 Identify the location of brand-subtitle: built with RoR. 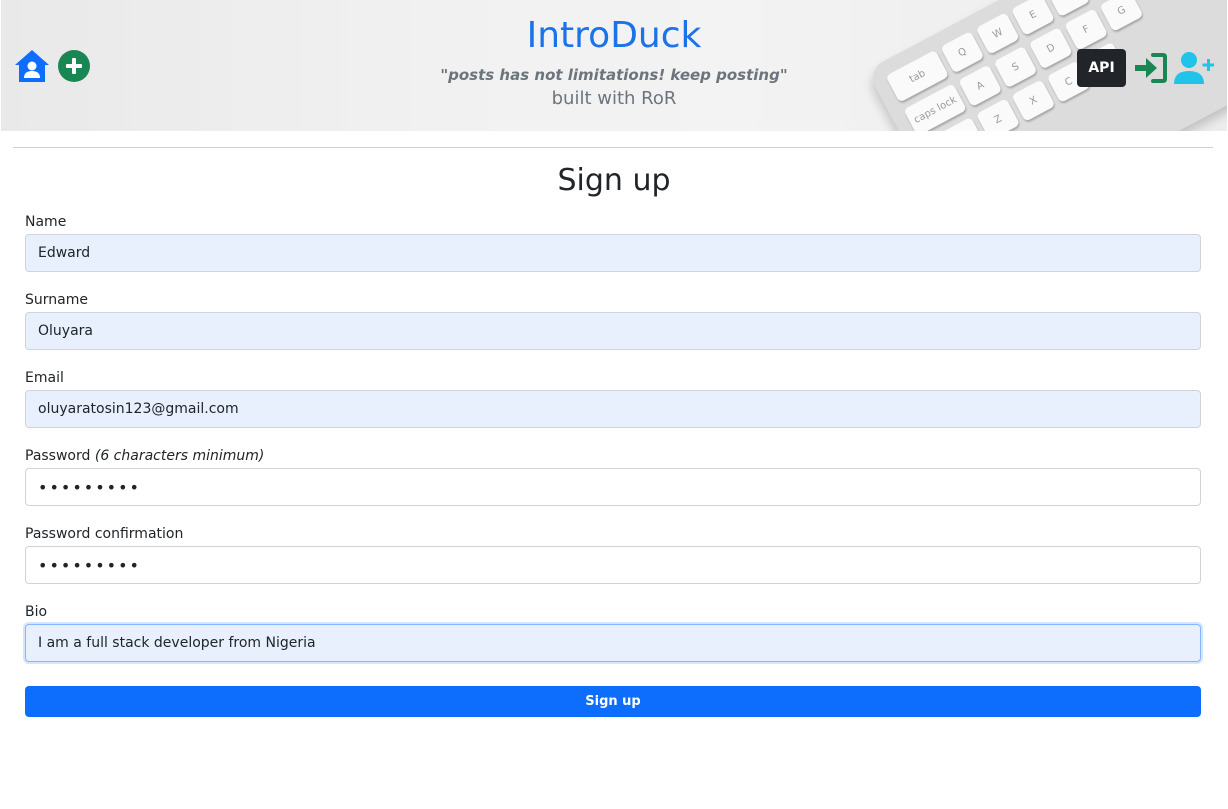
(614, 98).